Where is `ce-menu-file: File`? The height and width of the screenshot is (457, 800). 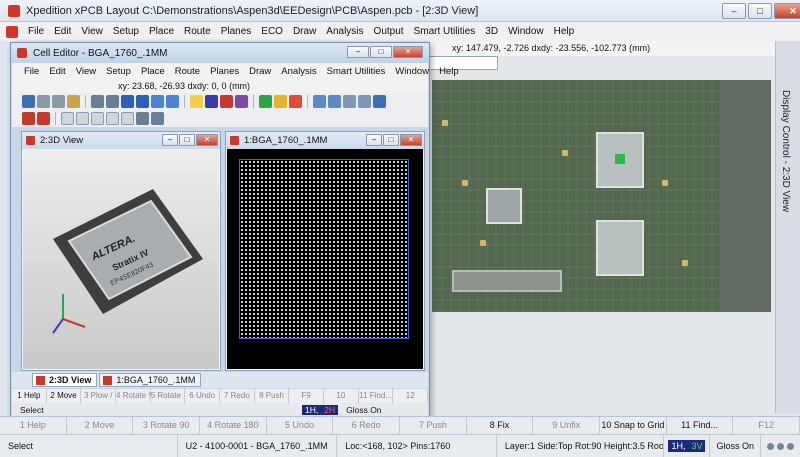
ce-menu-file: File is located at coordinates (31, 71).